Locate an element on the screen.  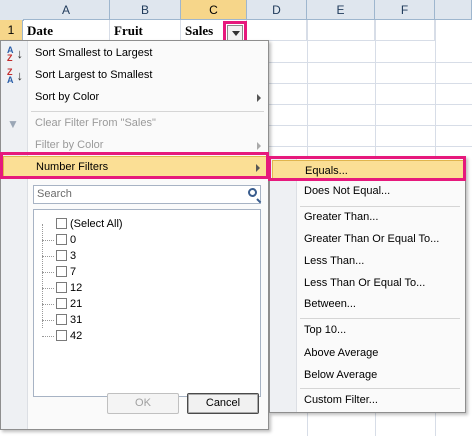
column-header-b: B is located at coordinates (145, 10).